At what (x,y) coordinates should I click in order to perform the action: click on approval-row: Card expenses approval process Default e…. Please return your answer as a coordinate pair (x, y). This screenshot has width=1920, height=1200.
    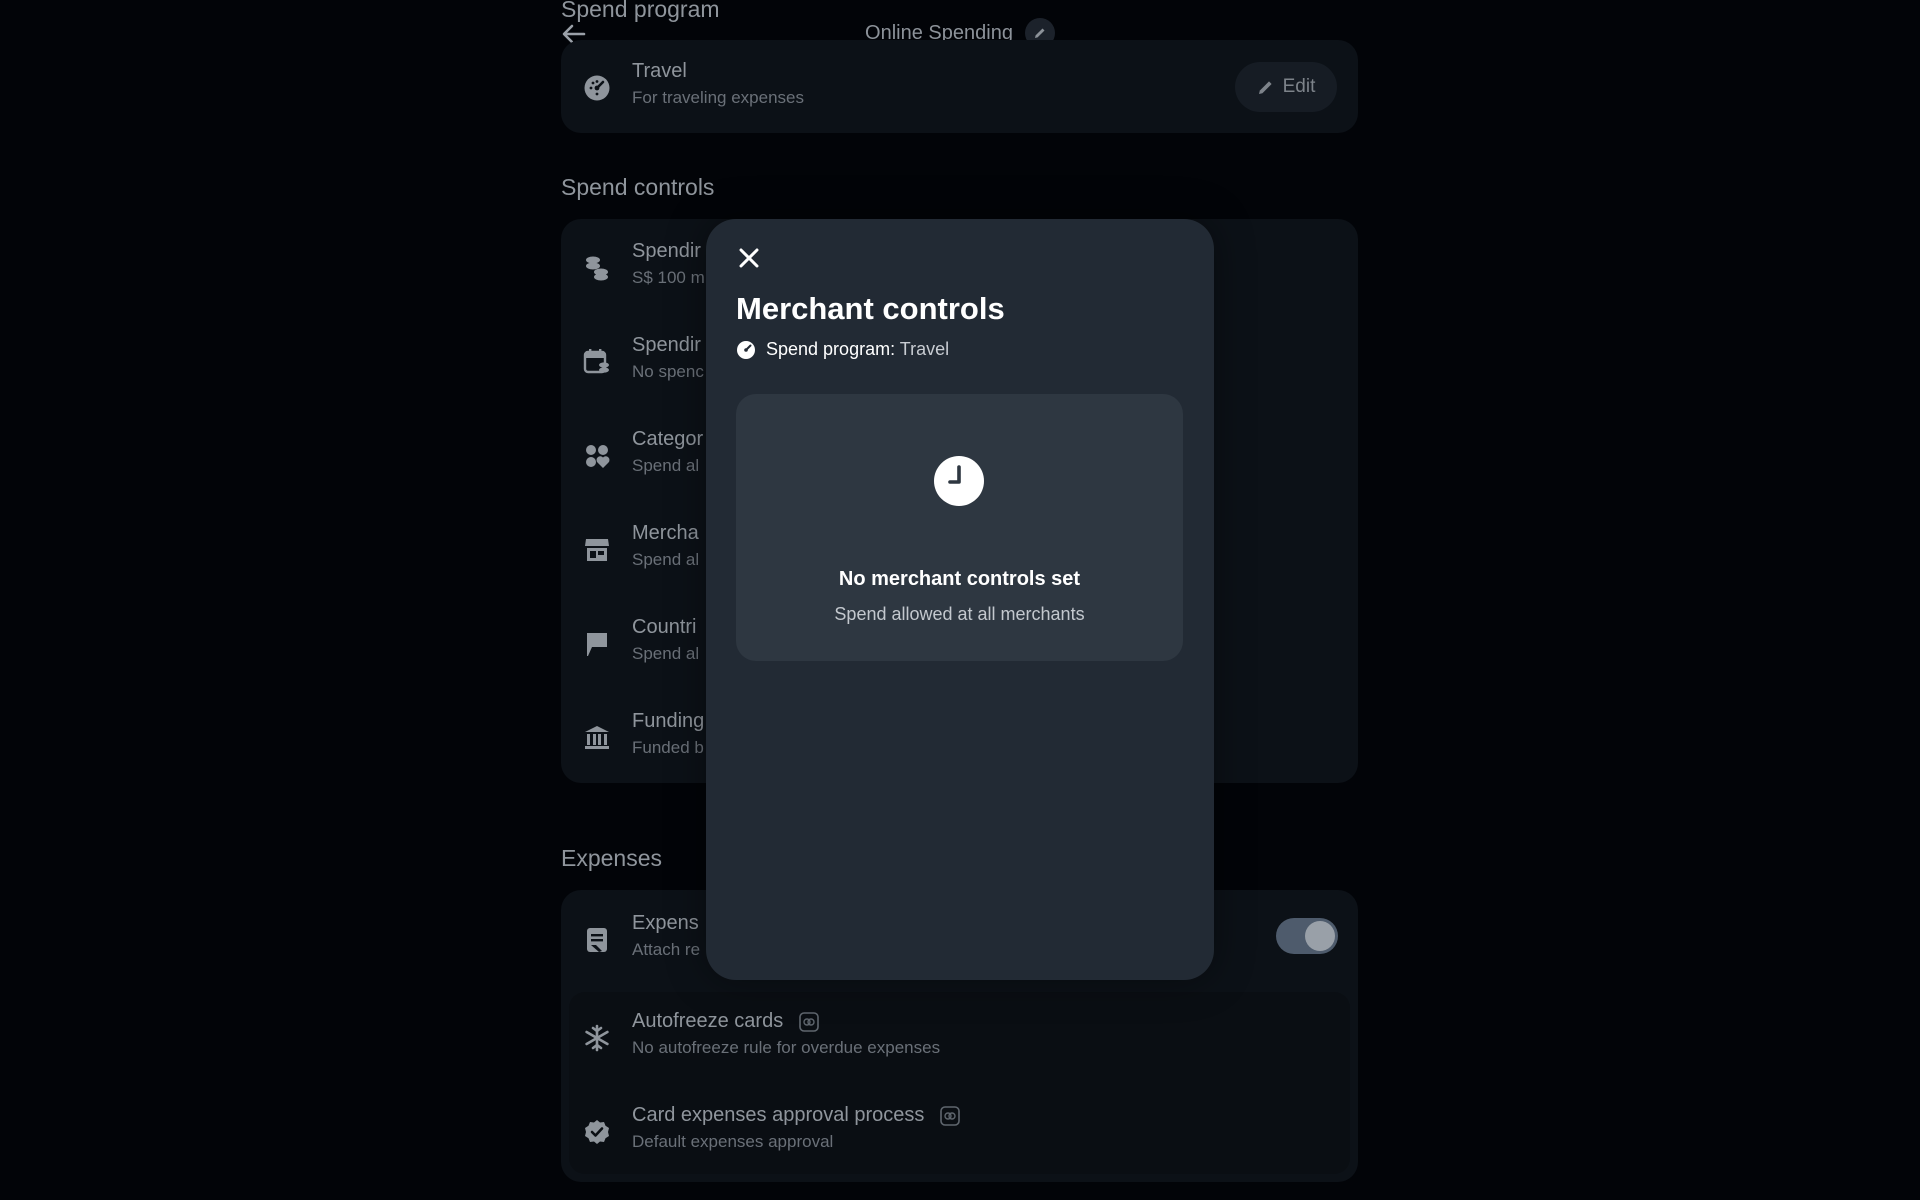
    Looking at the image, I should click on (959, 1132).